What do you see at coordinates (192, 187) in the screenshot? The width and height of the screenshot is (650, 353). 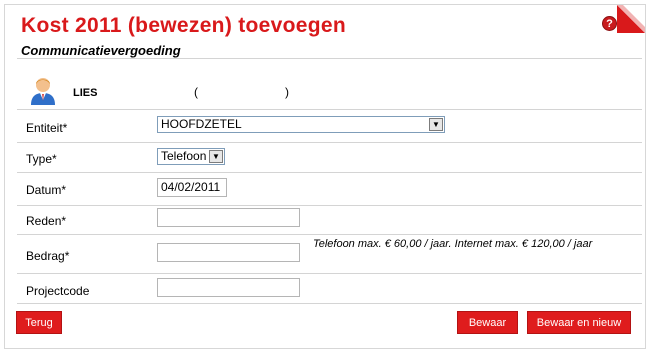 I see `datum-input: 04/02/2011` at bounding box center [192, 187].